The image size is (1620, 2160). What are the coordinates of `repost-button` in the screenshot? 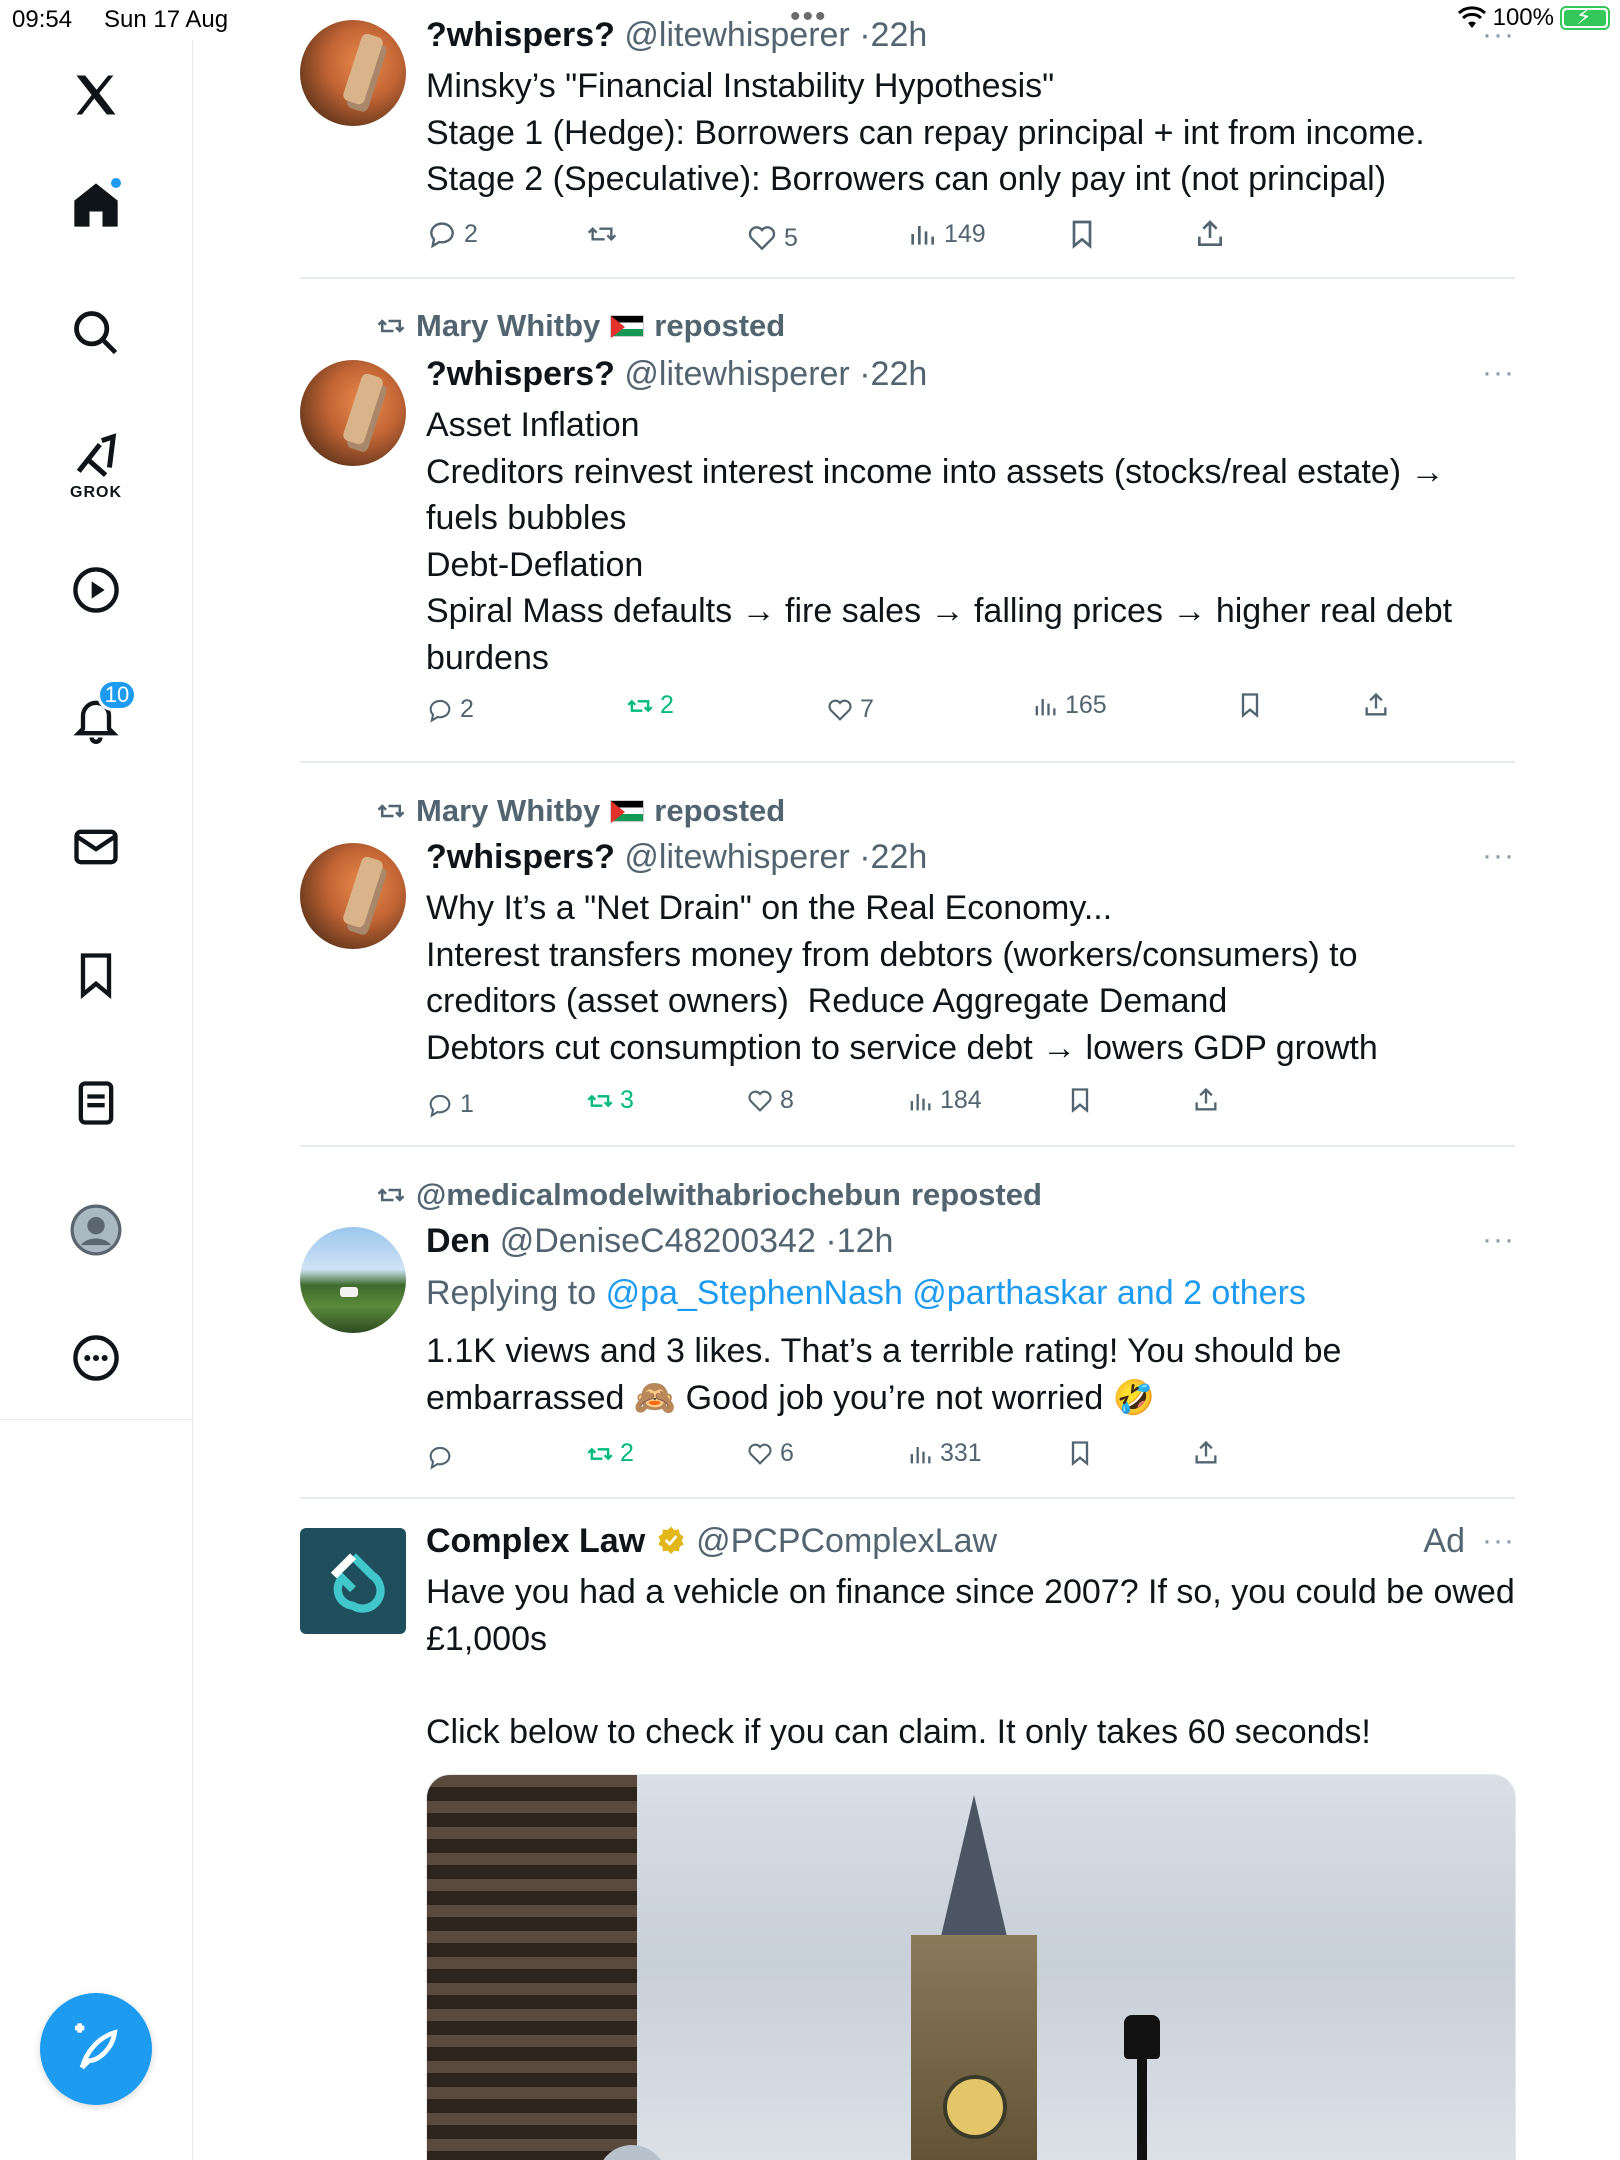 It's located at (605, 234).